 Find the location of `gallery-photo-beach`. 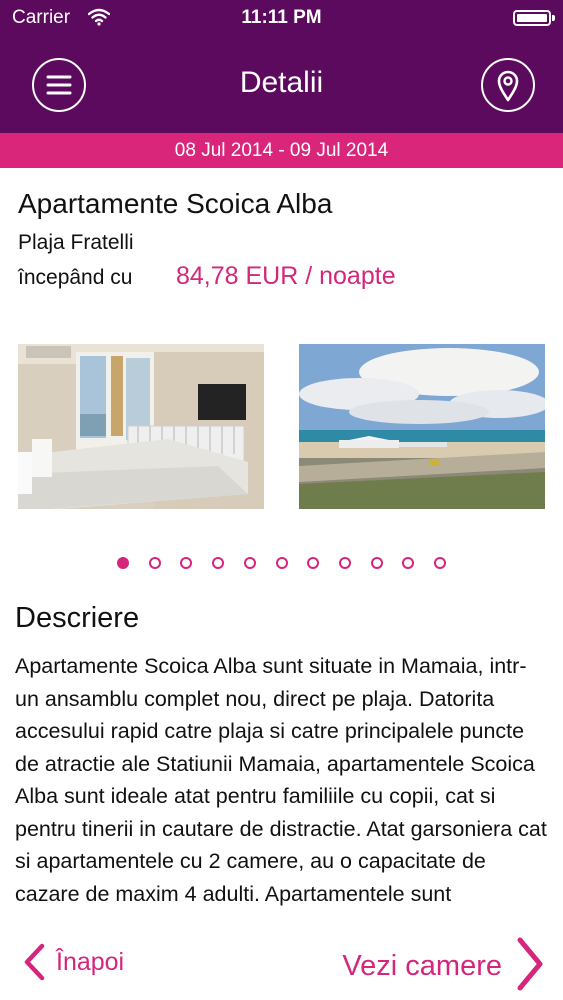

gallery-photo-beach is located at coordinates (422, 426).